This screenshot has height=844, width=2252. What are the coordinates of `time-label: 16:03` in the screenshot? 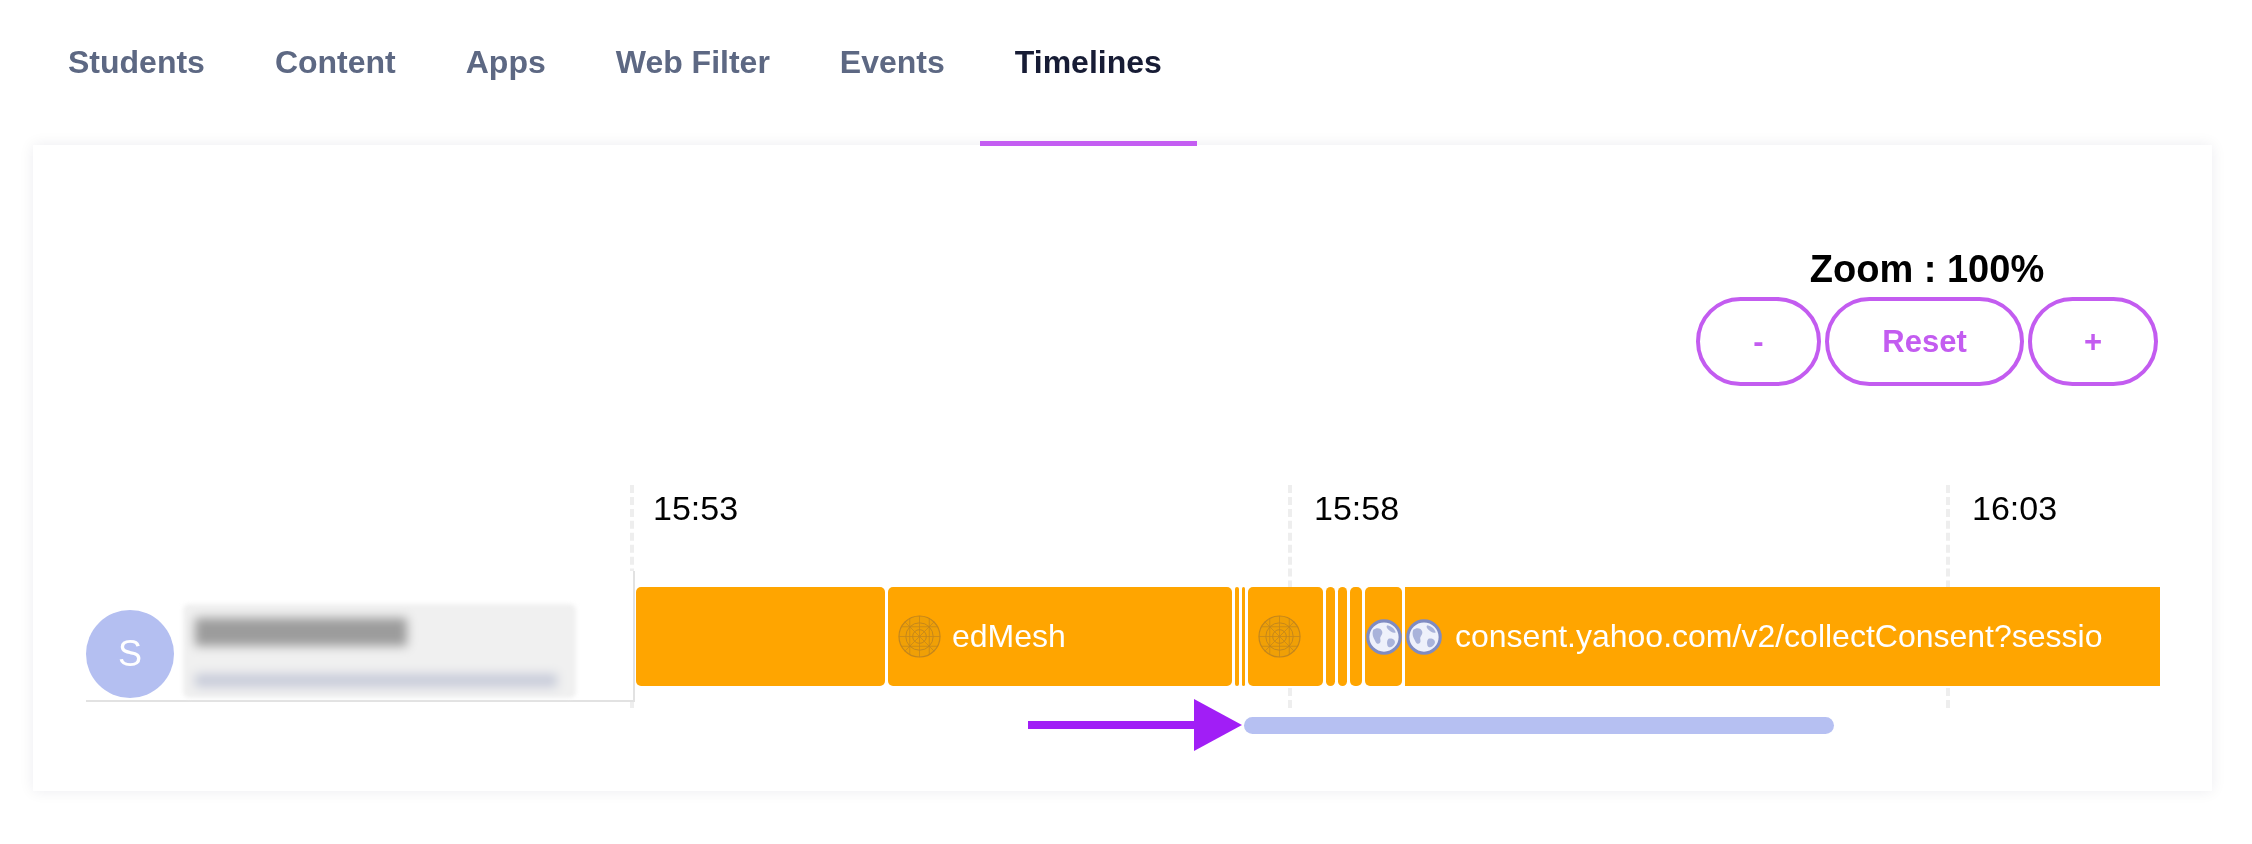 It's located at (2015, 508).